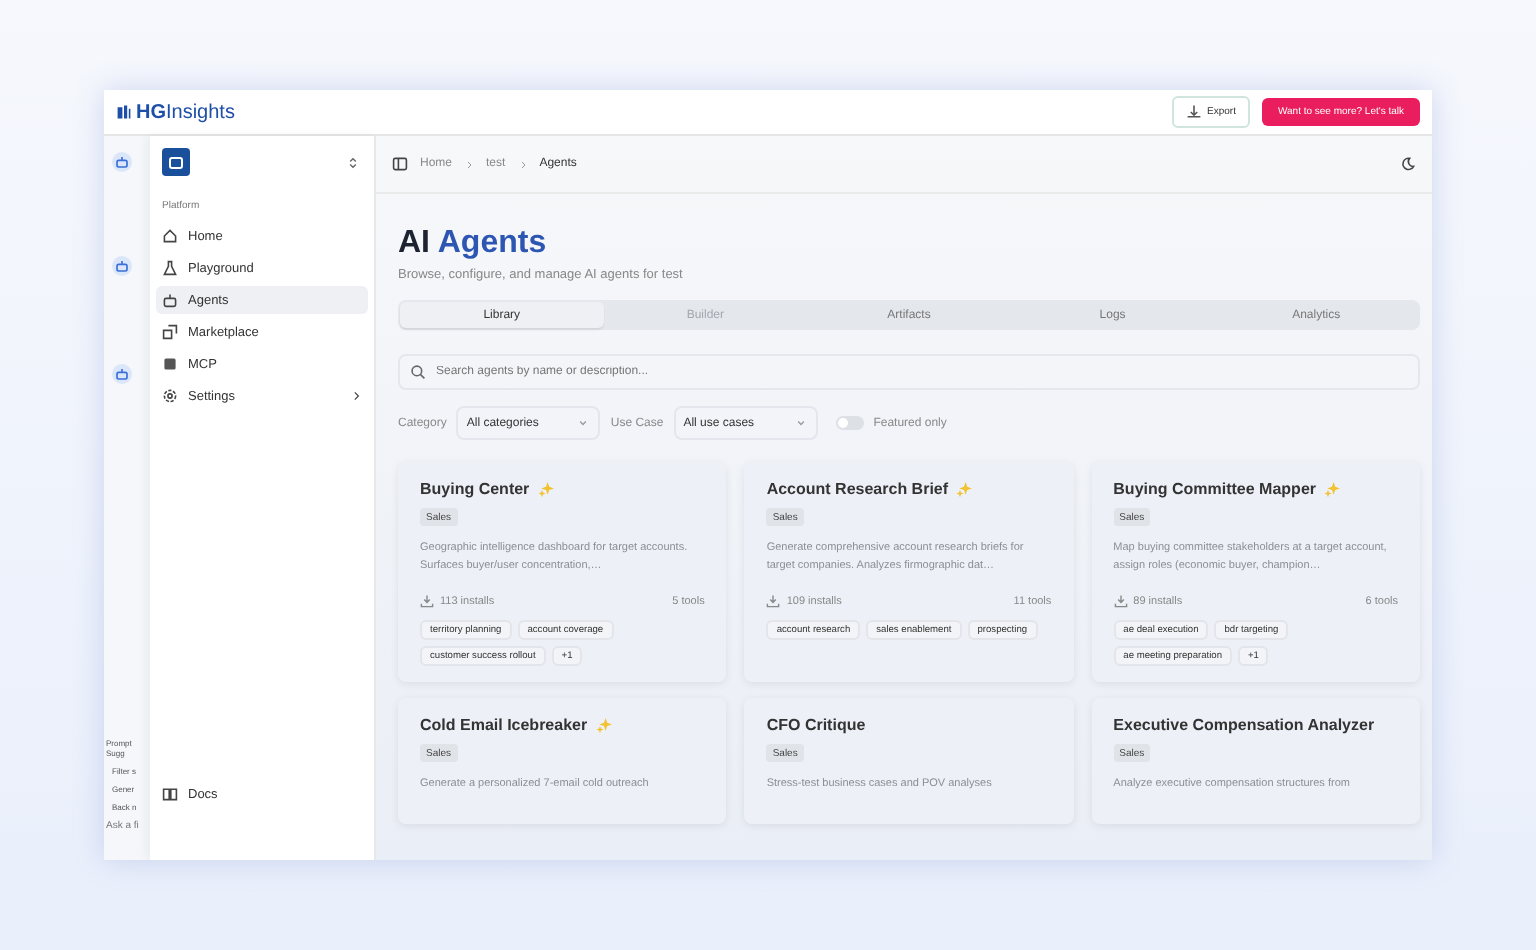 The image size is (1536, 950). What do you see at coordinates (1408, 164) in the screenshot?
I see `moon-icon` at bounding box center [1408, 164].